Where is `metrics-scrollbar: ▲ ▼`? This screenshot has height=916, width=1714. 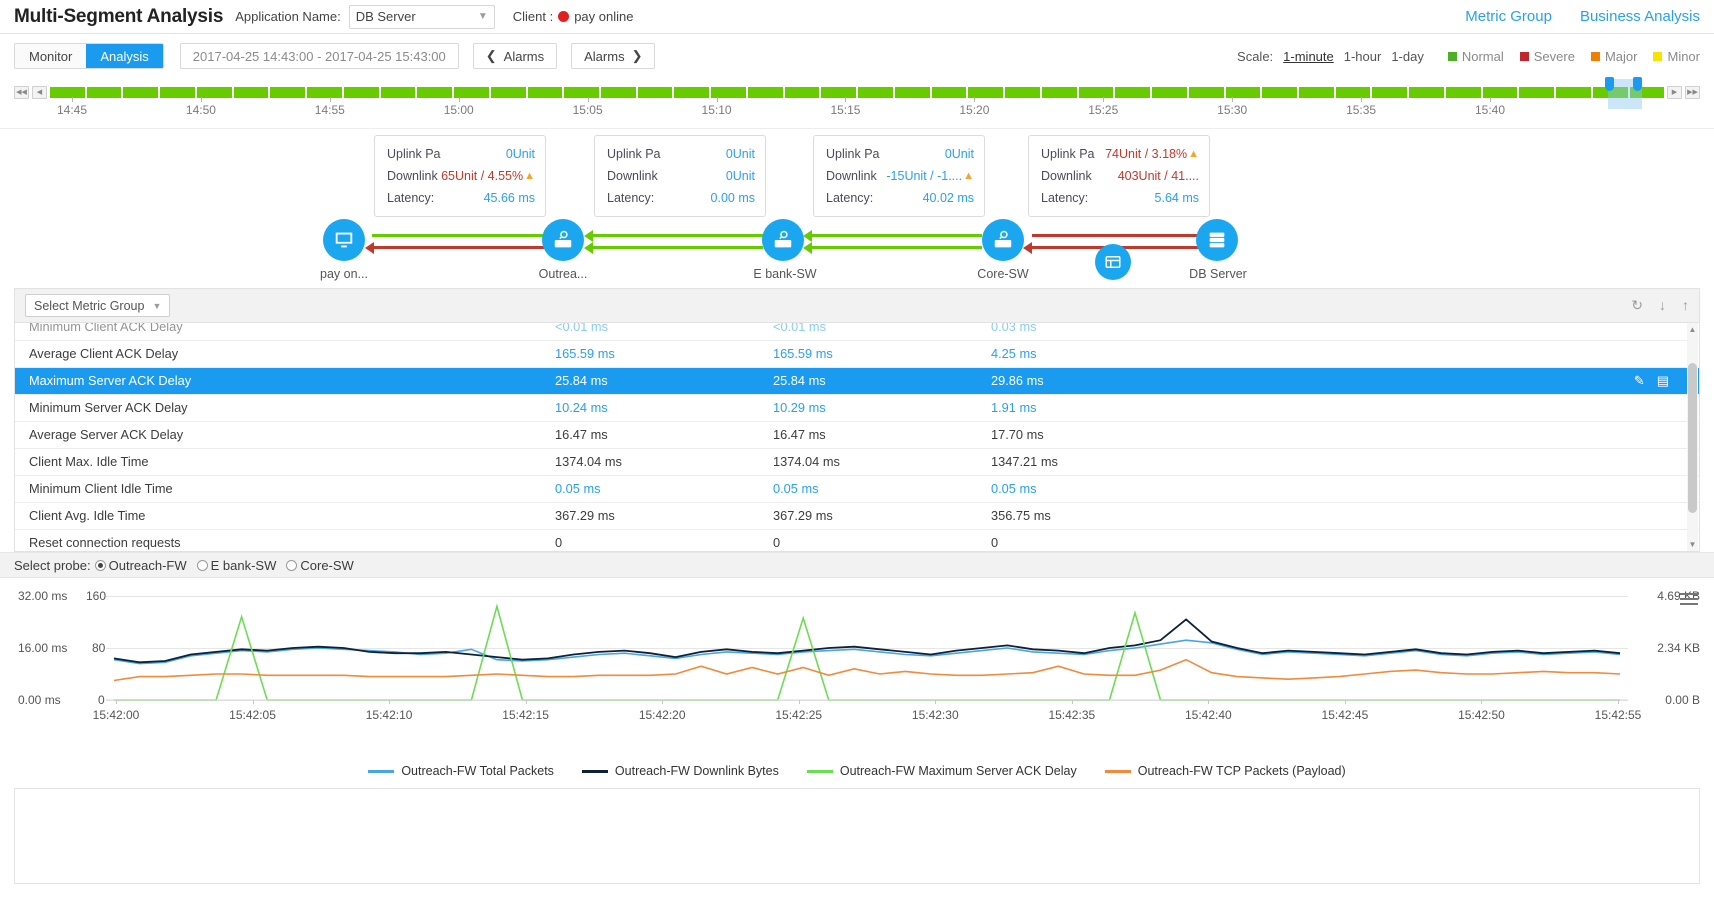
metrics-scrollbar: ▲ ▼ is located at coordinates (1692, 437).